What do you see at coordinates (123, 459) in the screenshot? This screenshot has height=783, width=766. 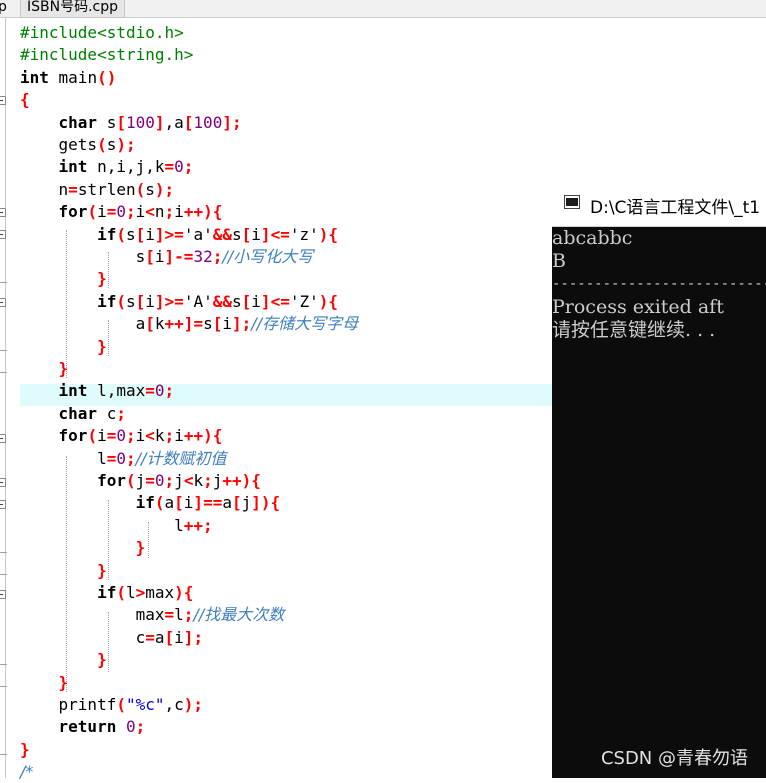 I see `code-line: l=0;//计数赋初值` at bounding box center [123, 459].